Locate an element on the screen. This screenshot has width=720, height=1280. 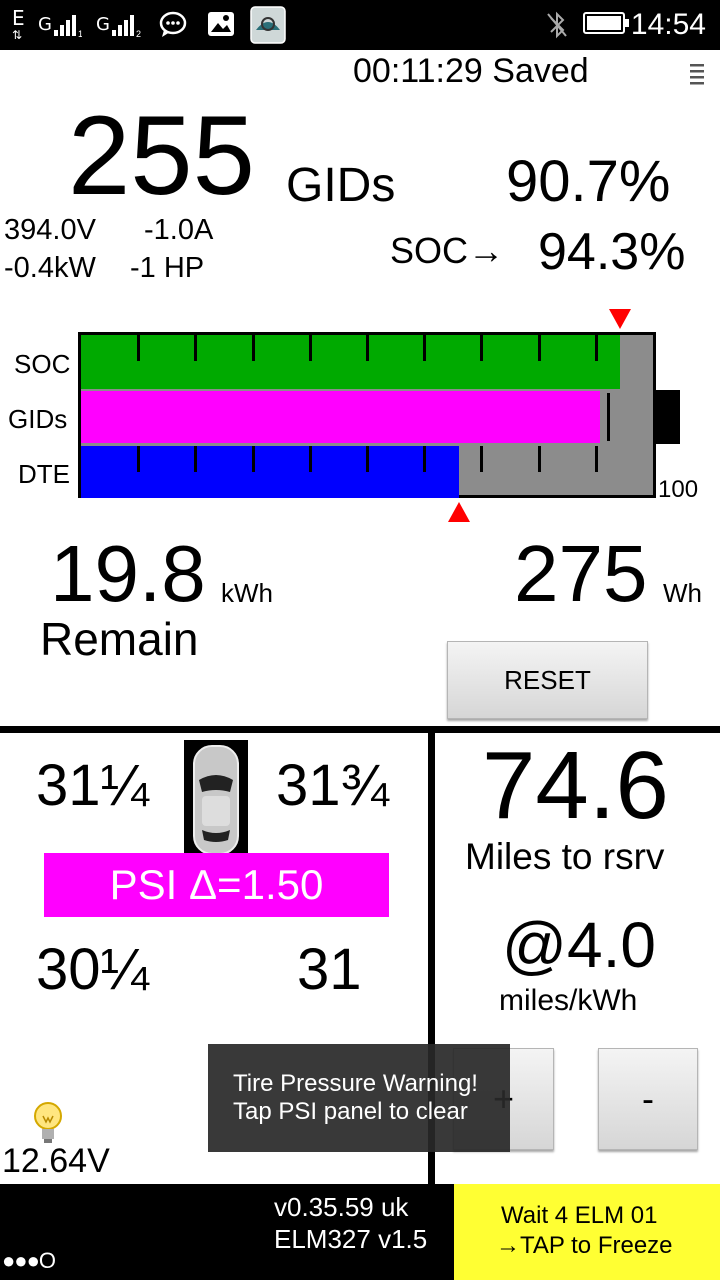
bluetooth-off-icon is located at coordinates (557, 25).